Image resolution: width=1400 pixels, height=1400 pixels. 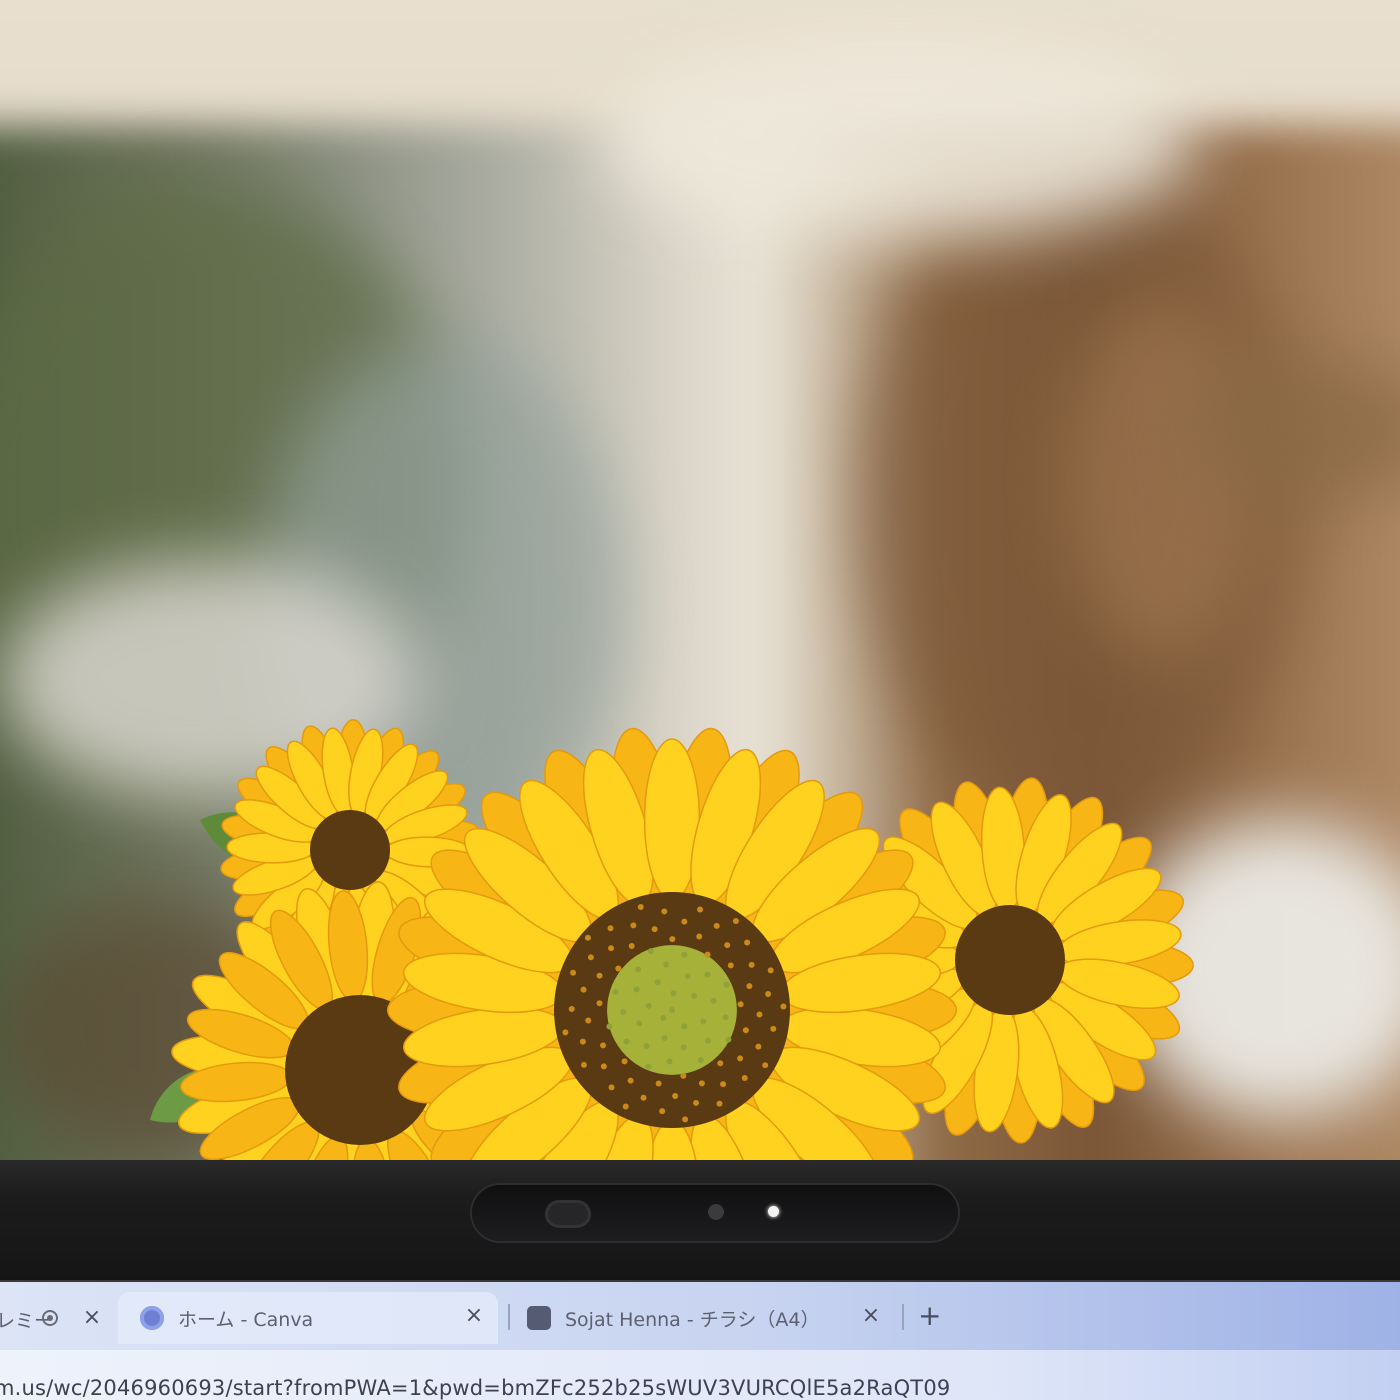 What do you see at coordinates (903, 1317) in the screenshot?
I see `tab-separator` at bounding box center [903, 1317].